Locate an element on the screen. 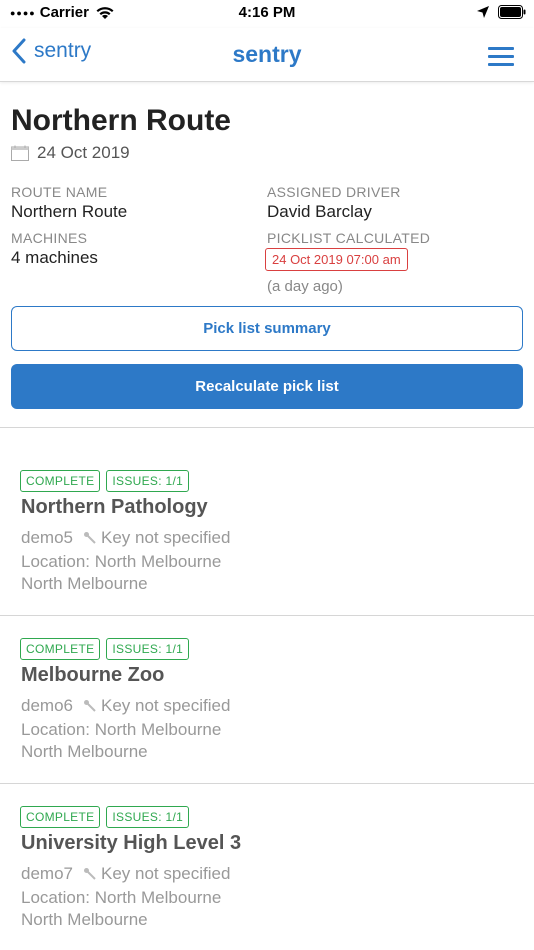 This screenshot has width=534, height=950. machine-code: demo5 is located at coordinates (47, 537).